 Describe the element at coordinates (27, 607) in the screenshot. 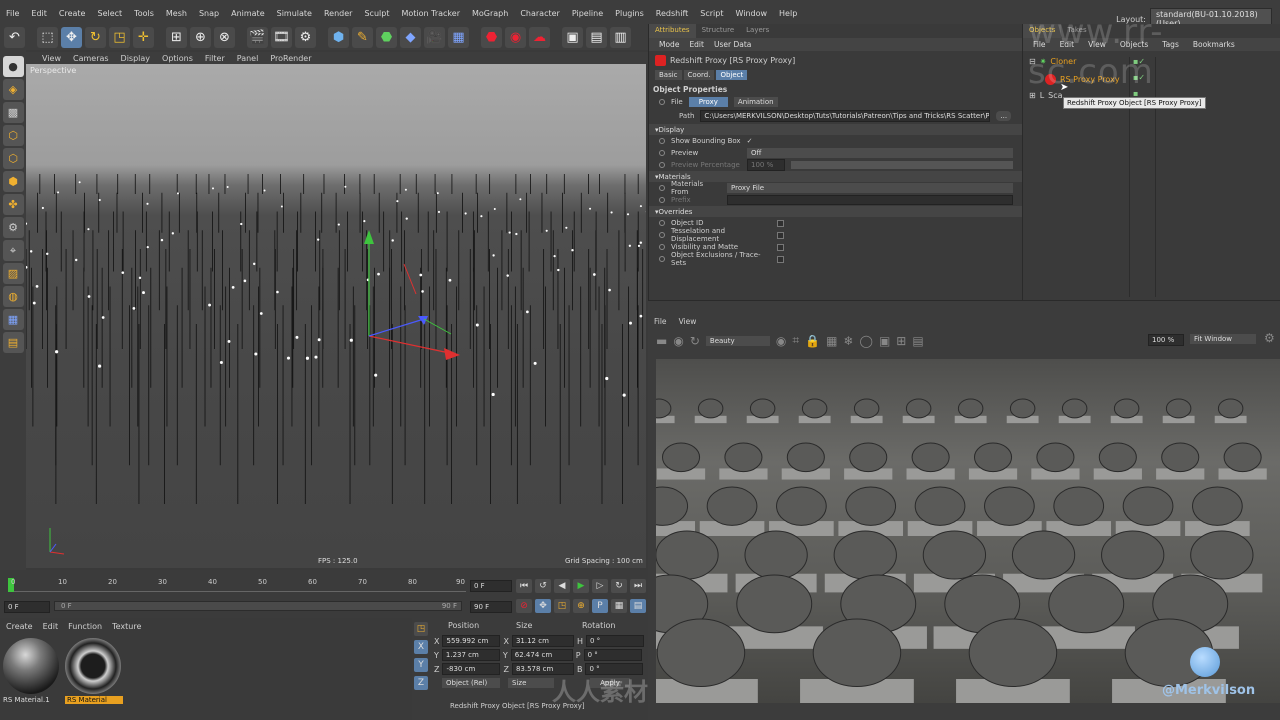

I see `start-frame-field: 0 F` at that location.